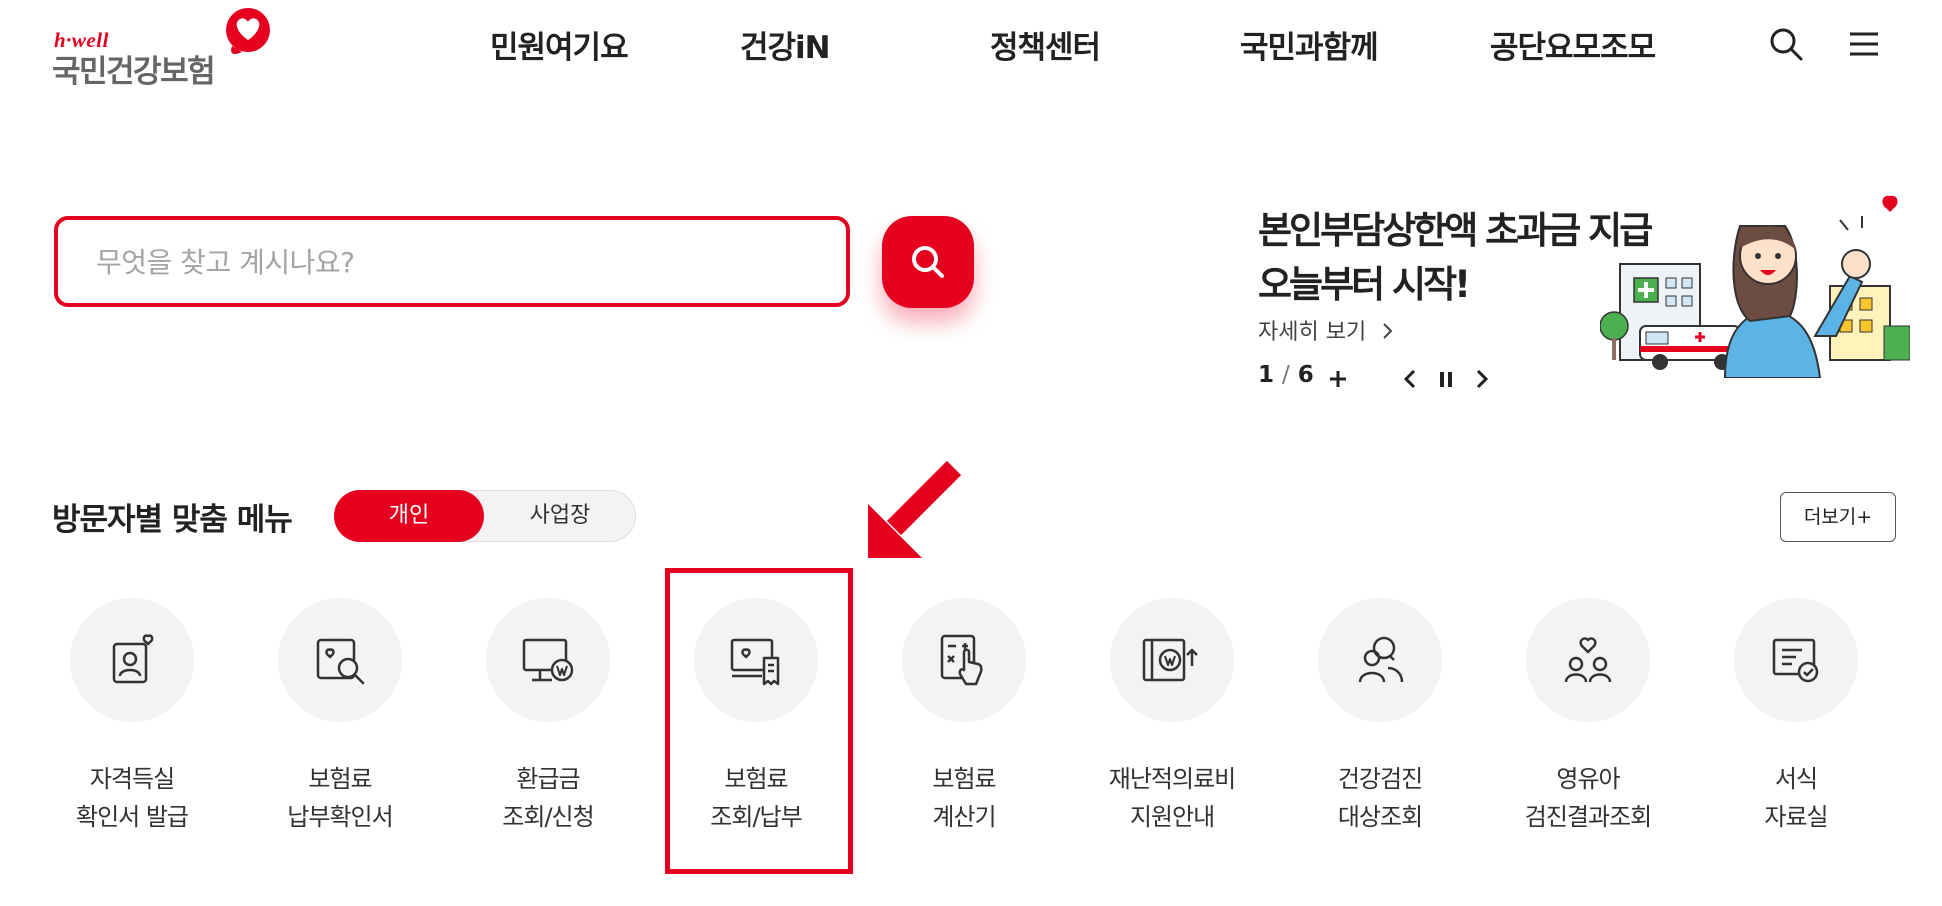 This screenshot has height=906, width=1942. What do you see at coordinates (1796, 779) in the screenshot?
I see `quick-menu-label-line1: 서식` at bounding box center [1796, 779].